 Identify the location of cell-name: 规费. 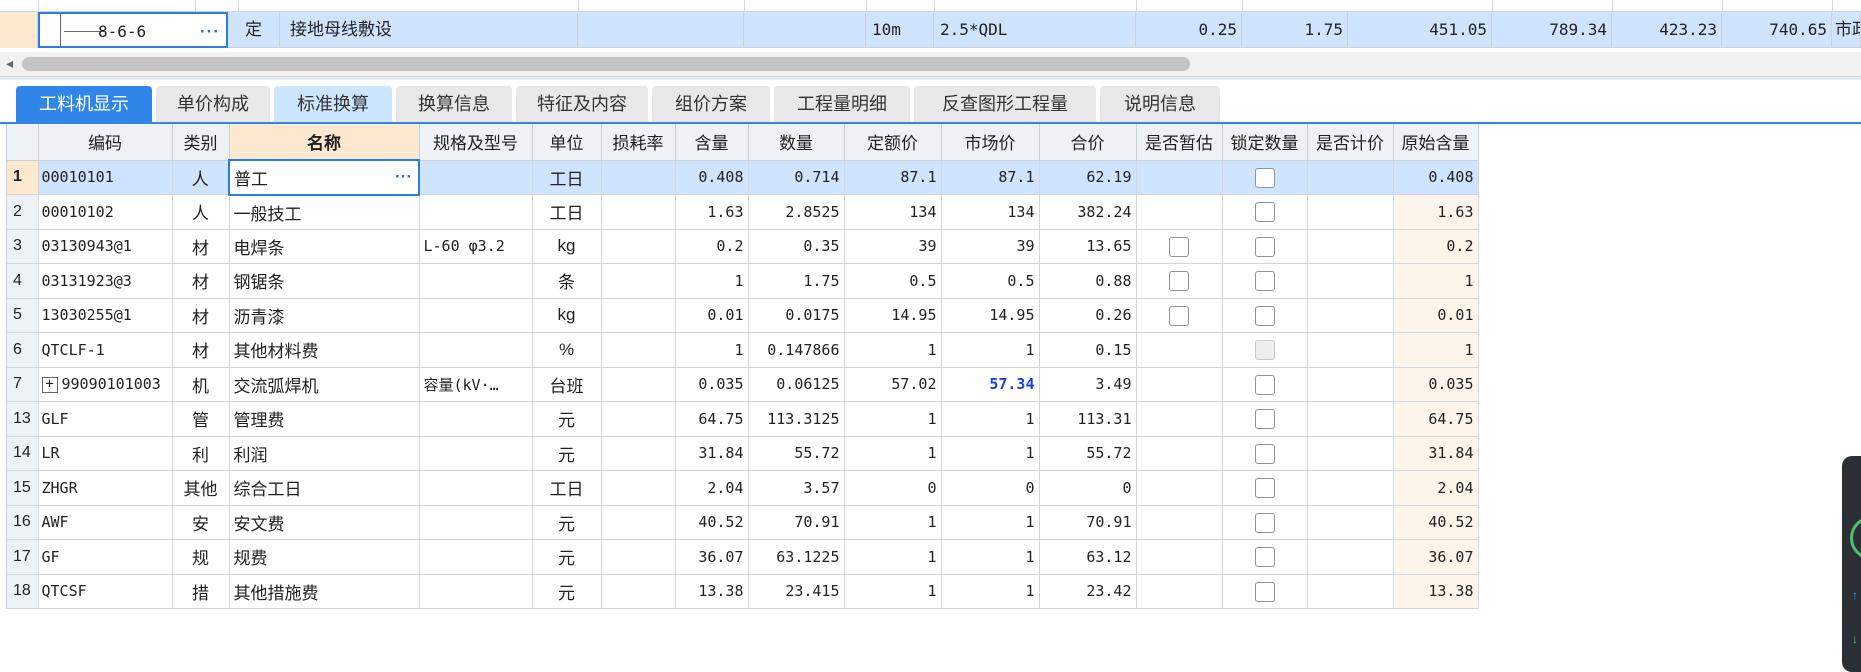
(324, 557).